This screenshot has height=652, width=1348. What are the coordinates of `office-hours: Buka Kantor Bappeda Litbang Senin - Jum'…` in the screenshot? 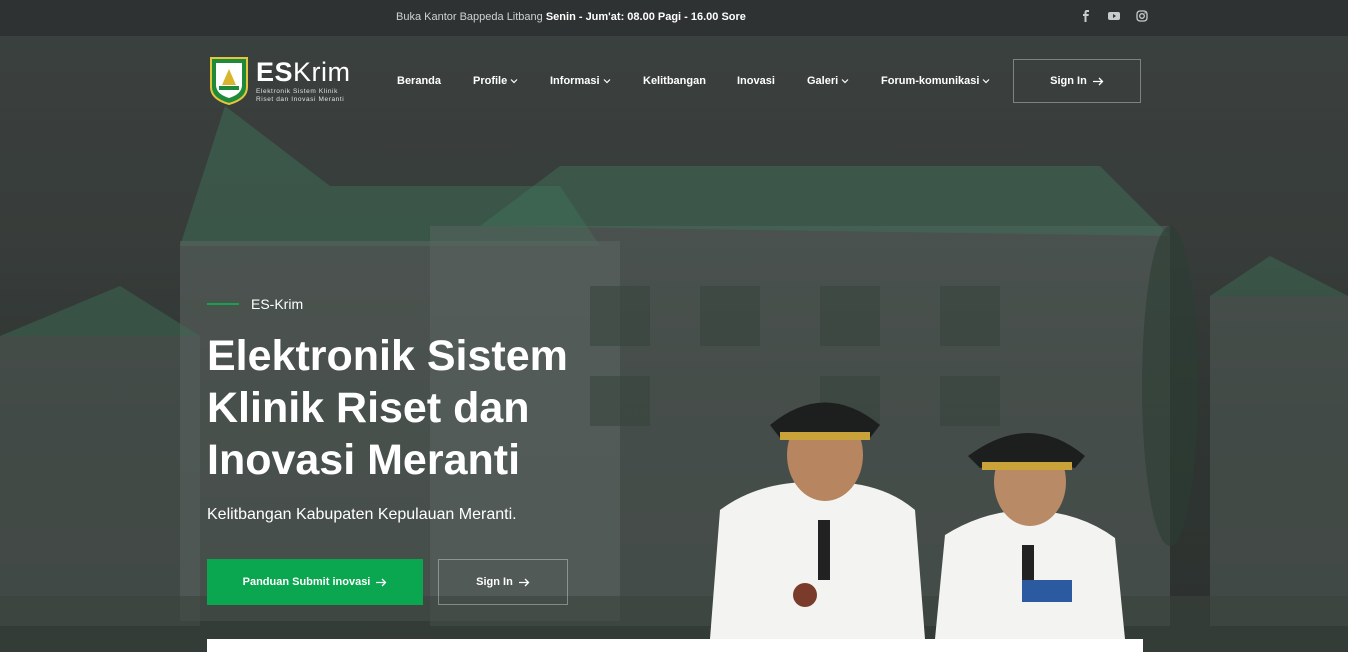 It's located at (571, 17).